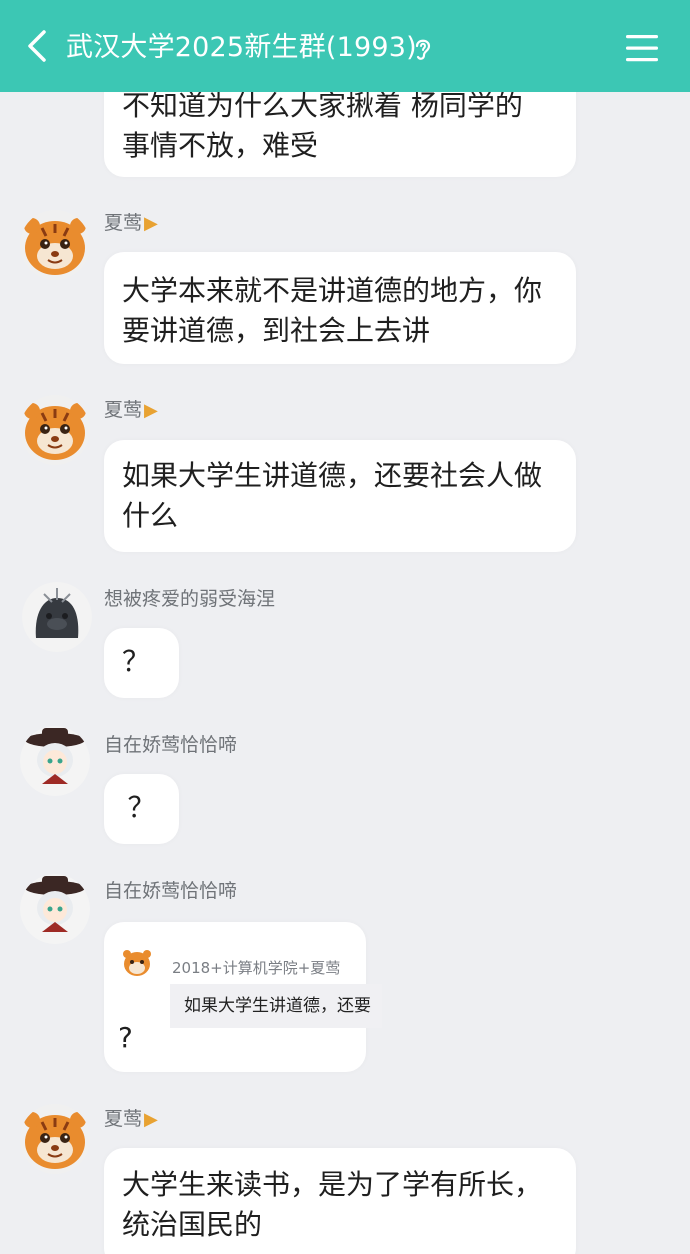 This screenshot has width=690, height=1254. Describe the element at coordinates (256, 968) in the screenshot. I see `quote-sender: 2018+计算机学院+夏莺` at that location.